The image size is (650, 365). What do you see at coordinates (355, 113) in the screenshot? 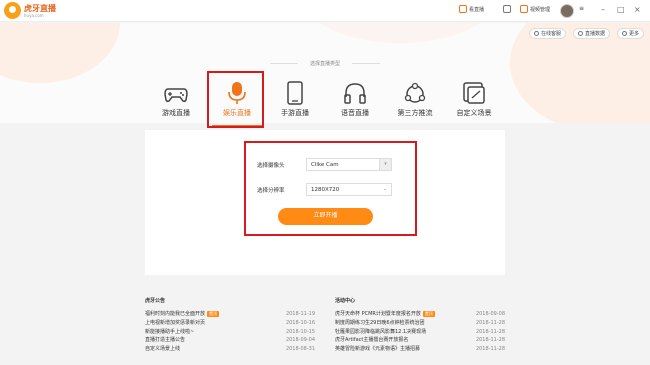
I see `tab-label: 语音直播` at bounding box center [355, 113].